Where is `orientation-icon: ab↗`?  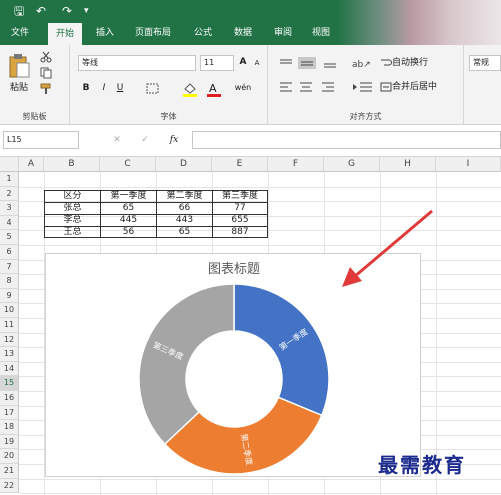 orientation-icon: ab↗ is located at coordinates (364, 63).